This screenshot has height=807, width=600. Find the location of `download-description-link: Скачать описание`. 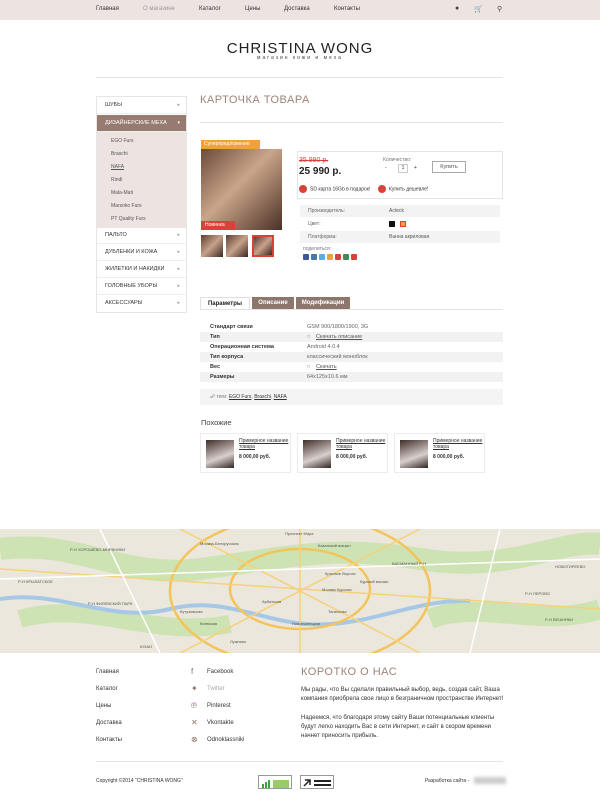

download-description-link: Скачать описание is located at coordinates (339, 337).